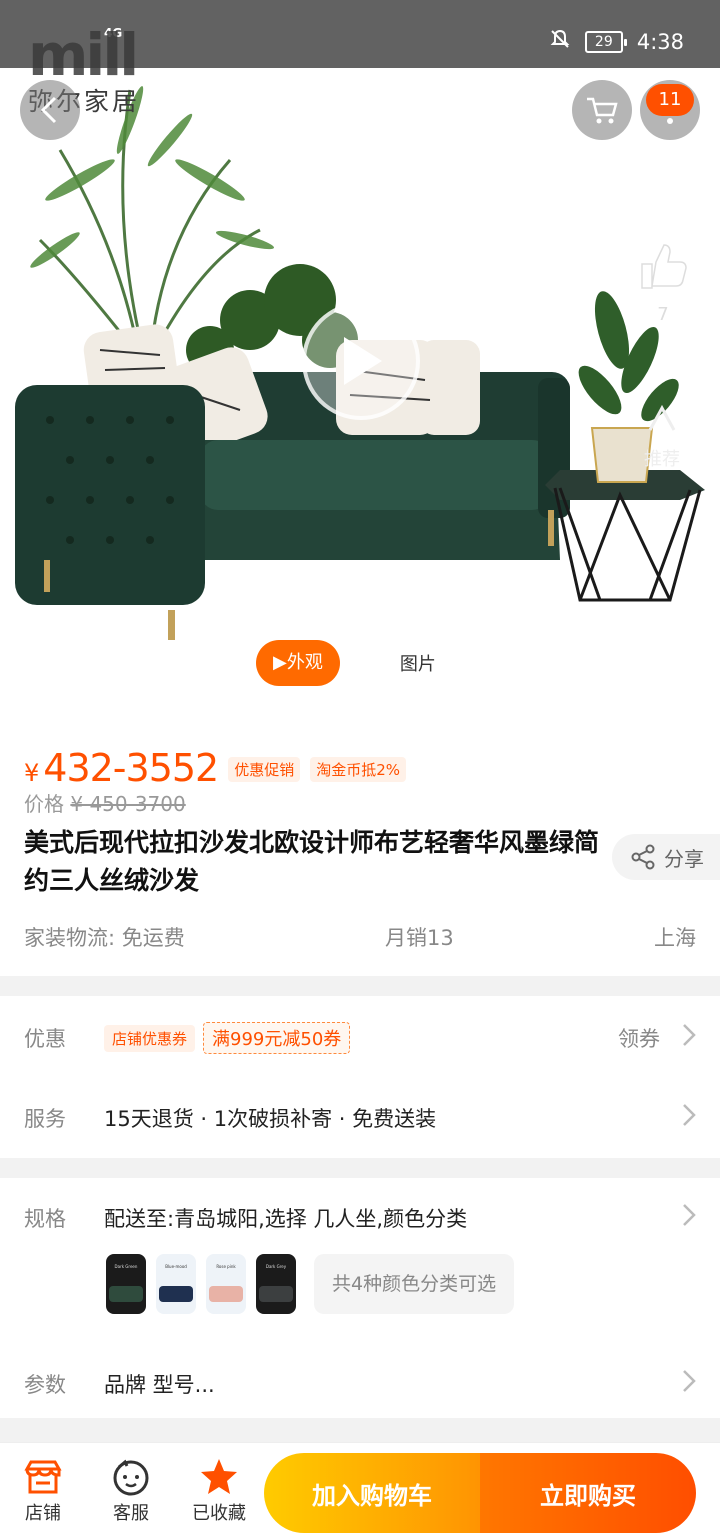 The image size is (720, 1540). I want to click on original-price-value: ¥ 450-3700, so click(128, 804).